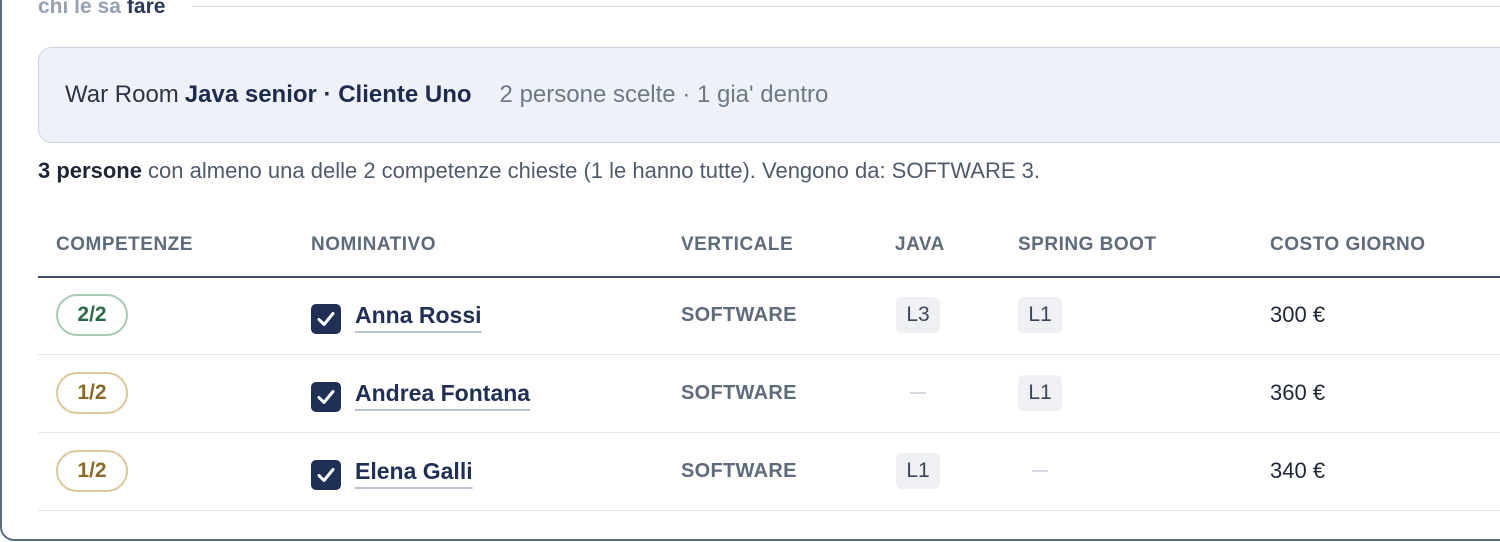 This screenshot has width=1500, height=542. I want to click on banner-title: Java senior · Cliente Uno, so click(328, 94).